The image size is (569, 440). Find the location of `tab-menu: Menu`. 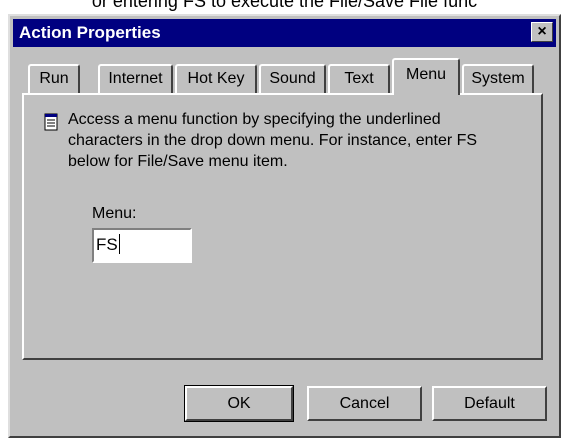

tab-menu: Menu is located at coordinates (426, 76).